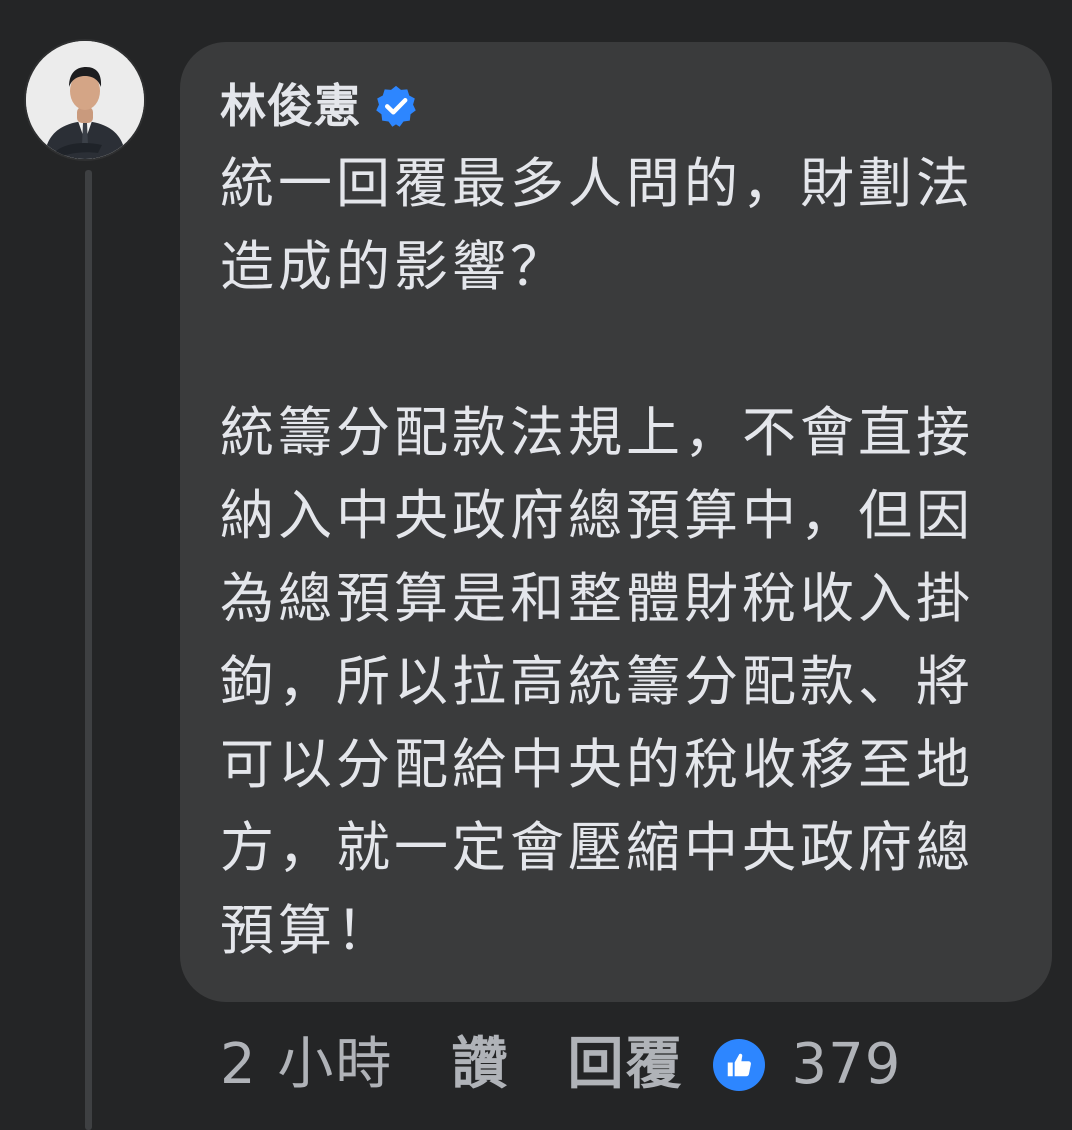  Describe the element at coordinates (560, 1065) in the screenshot. I see `comment-actions: 2 小時 讚 回覆 379` at that location.